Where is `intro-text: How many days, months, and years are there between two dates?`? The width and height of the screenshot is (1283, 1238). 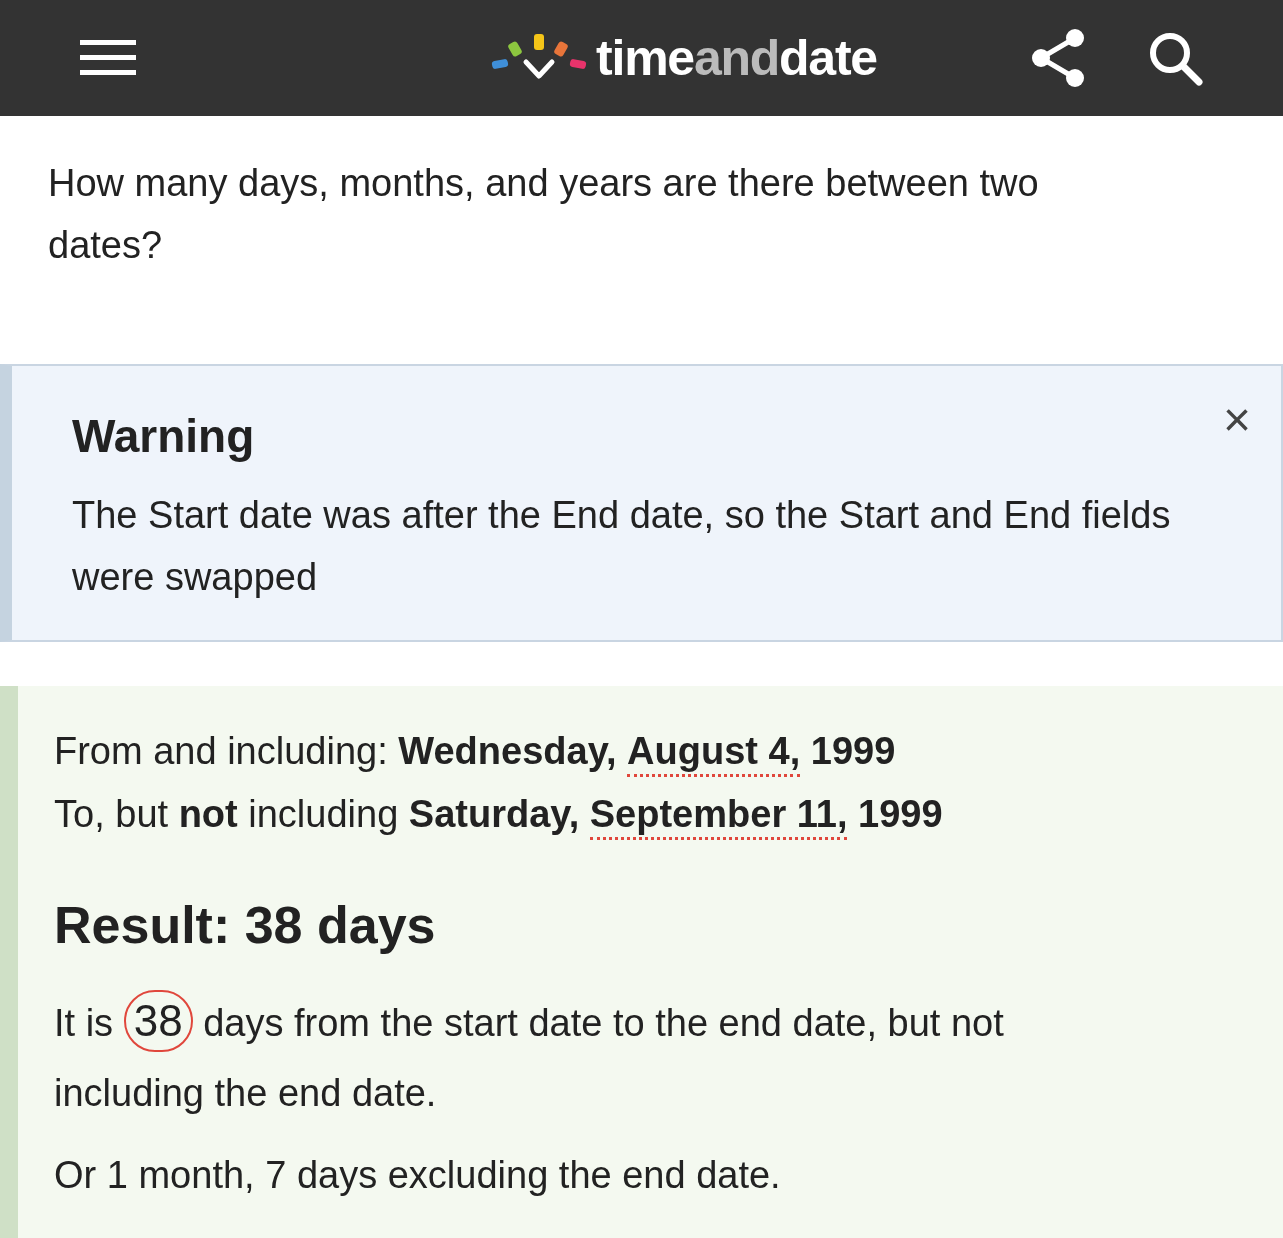
intro-text: How many days, months, and years are there between two dates? is located at coordinates (543, 214).